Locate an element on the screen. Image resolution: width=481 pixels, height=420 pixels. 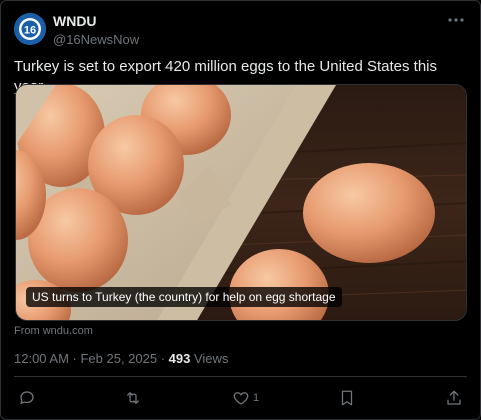
handle: @16NewsNow is located at coordinates (96, 40).